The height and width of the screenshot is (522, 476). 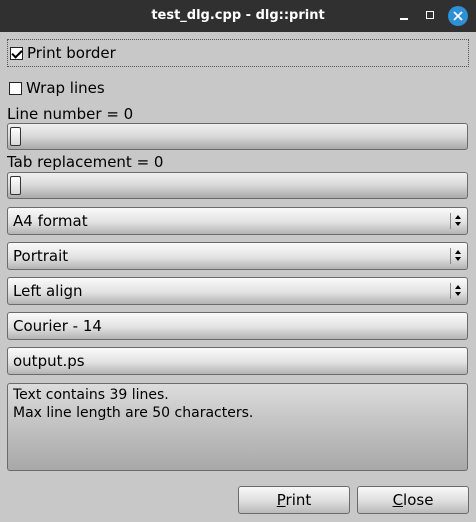 I want to click on tab-replacement-slider-thumb, so click(x=15, y=185).